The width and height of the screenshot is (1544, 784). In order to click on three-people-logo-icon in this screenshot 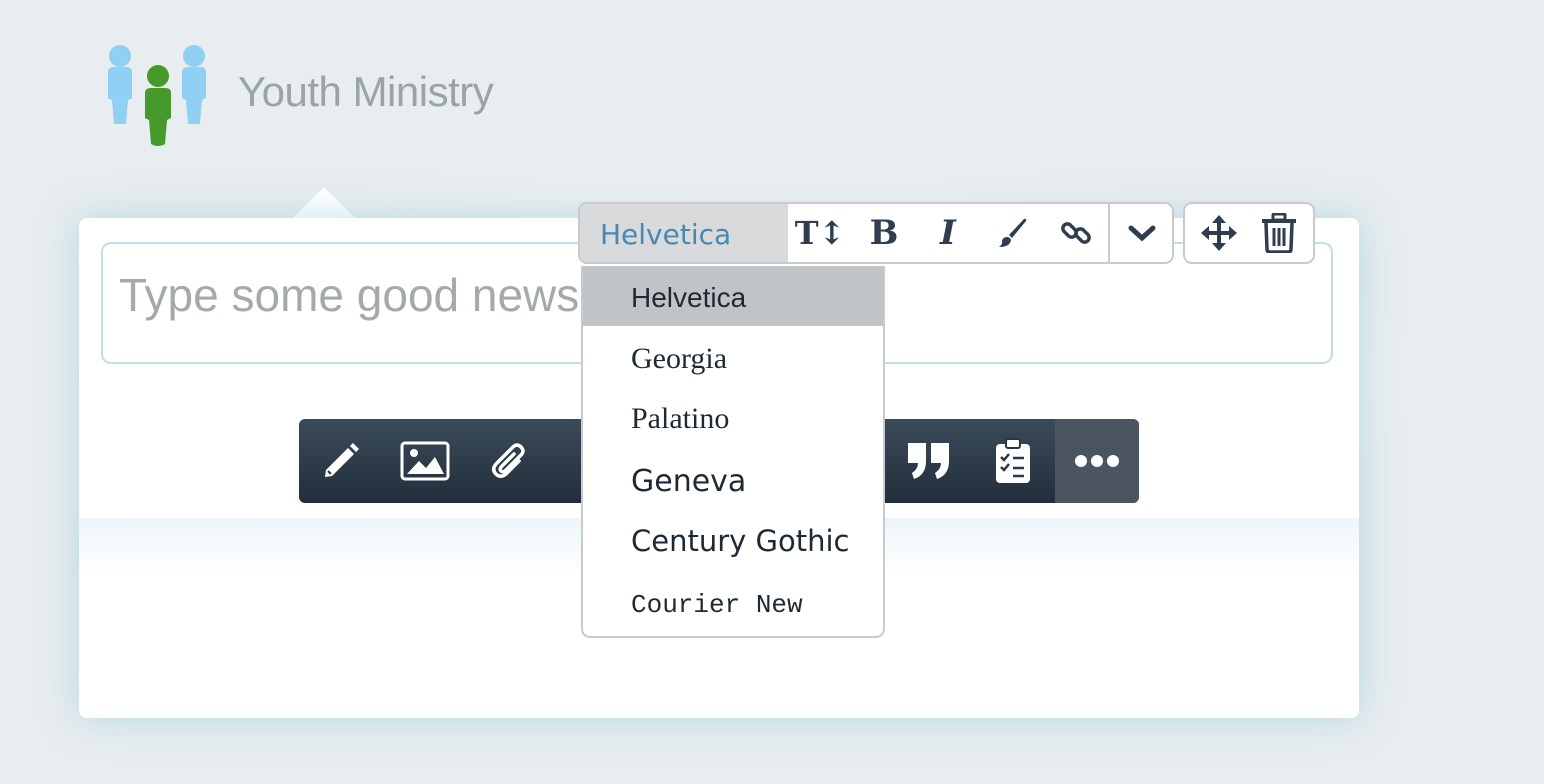, I will do `click(161, 95)`.